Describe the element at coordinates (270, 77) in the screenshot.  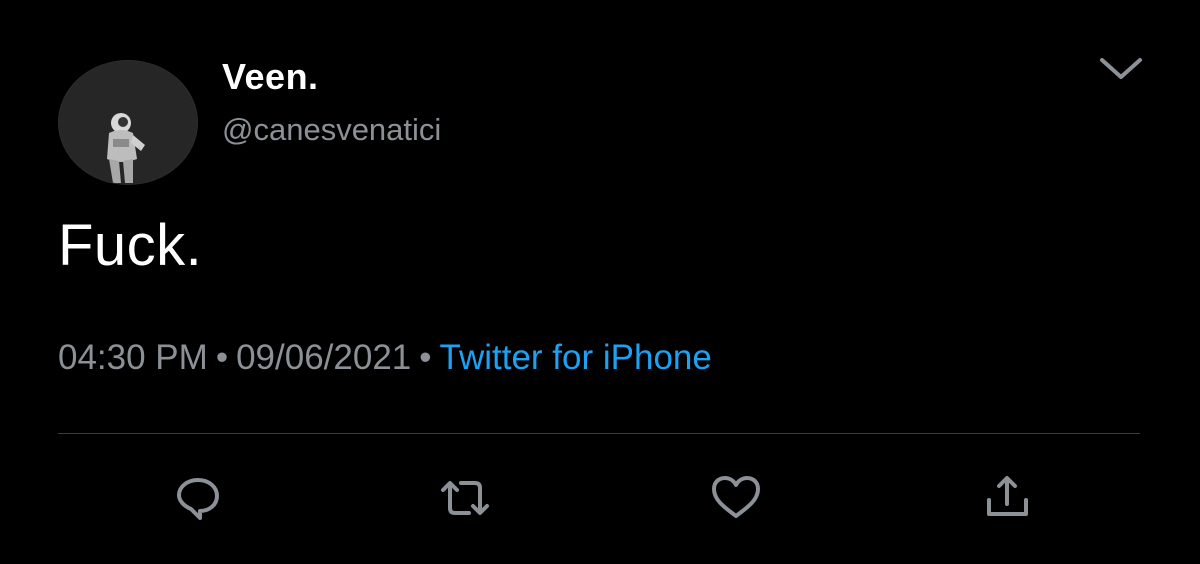
I see `display-name: Veen.` at that location.